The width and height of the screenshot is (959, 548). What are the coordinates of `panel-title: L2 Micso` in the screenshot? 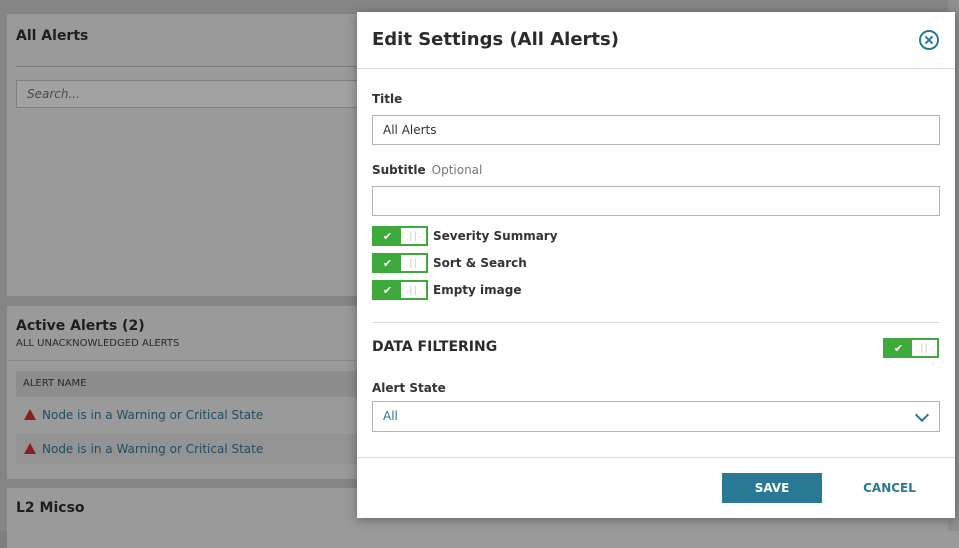 It's located at (50, 508).